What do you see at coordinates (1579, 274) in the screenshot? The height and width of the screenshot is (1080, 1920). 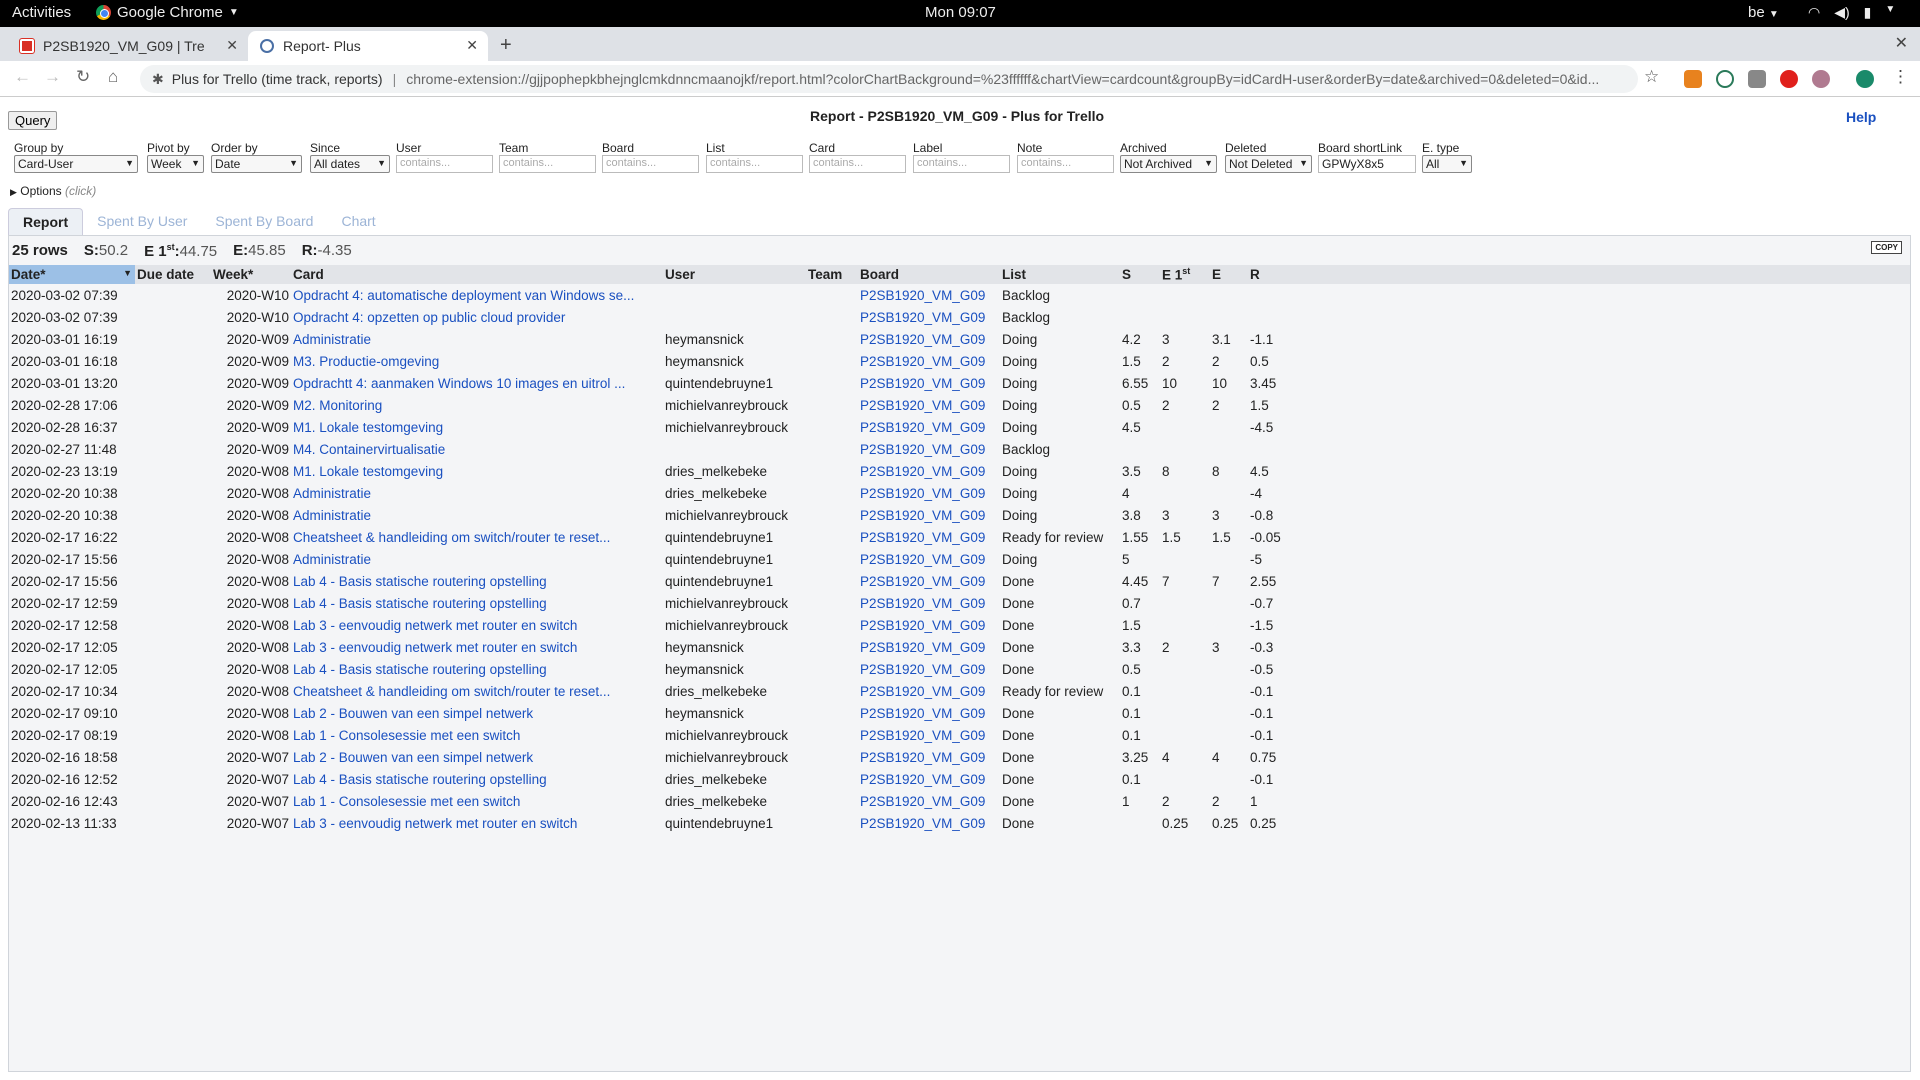 I see `column-header-r: R` at bounding box center [1579, 274].